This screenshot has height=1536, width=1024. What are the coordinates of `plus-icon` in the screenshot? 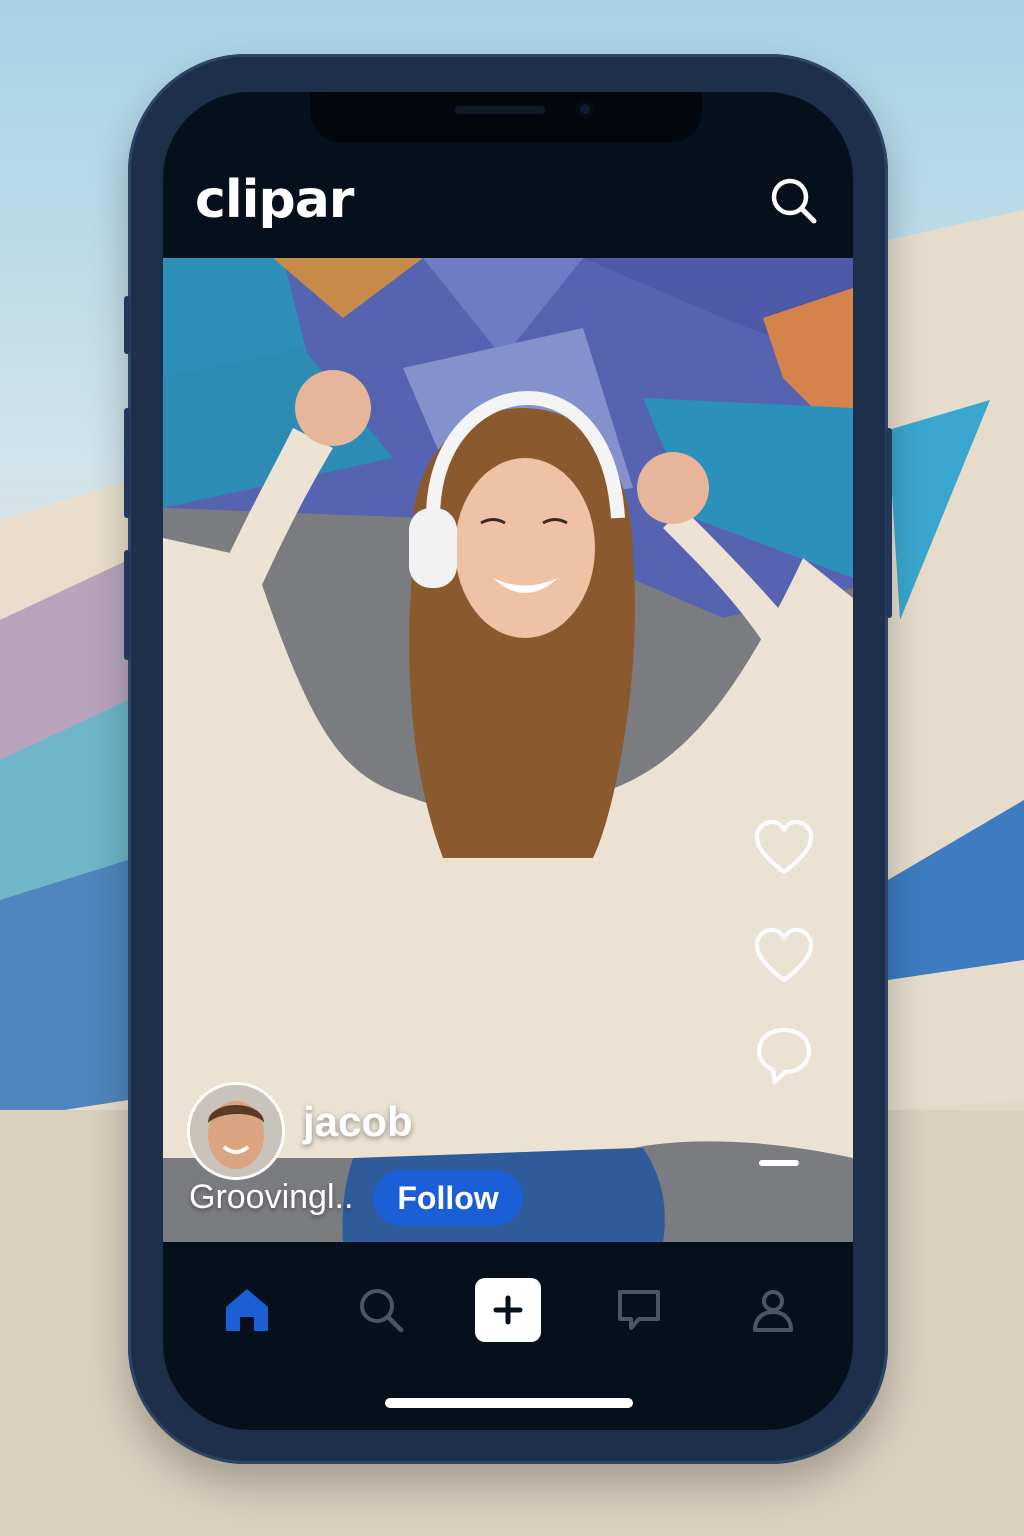 It's located at (508, 1310).